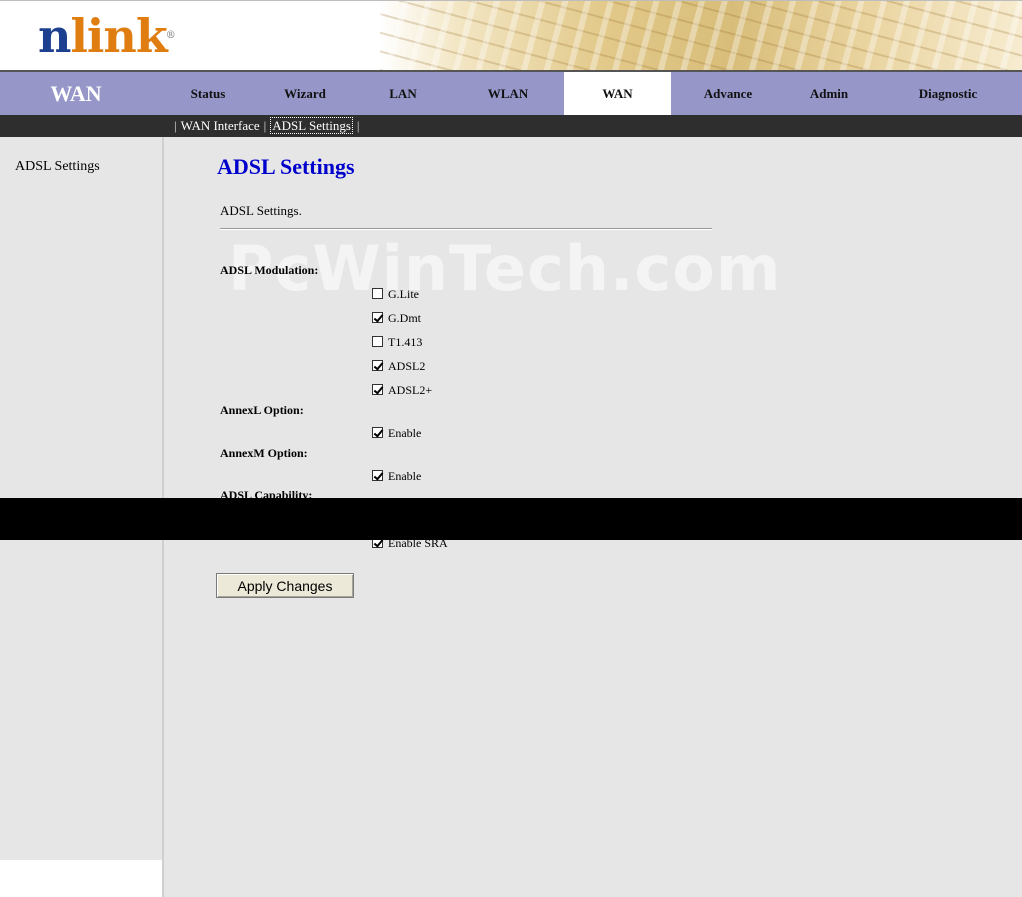 This screenshot has width=1022, height=897. I want to click on option-t1413: T1.413, so click(397, 342).